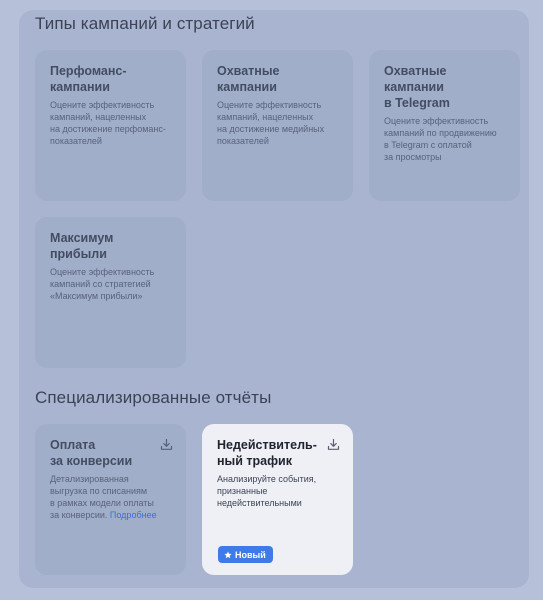 Image resolution: width=543 pixels, height=600 pixels. I want to click on star-icon, so click(228, 554).